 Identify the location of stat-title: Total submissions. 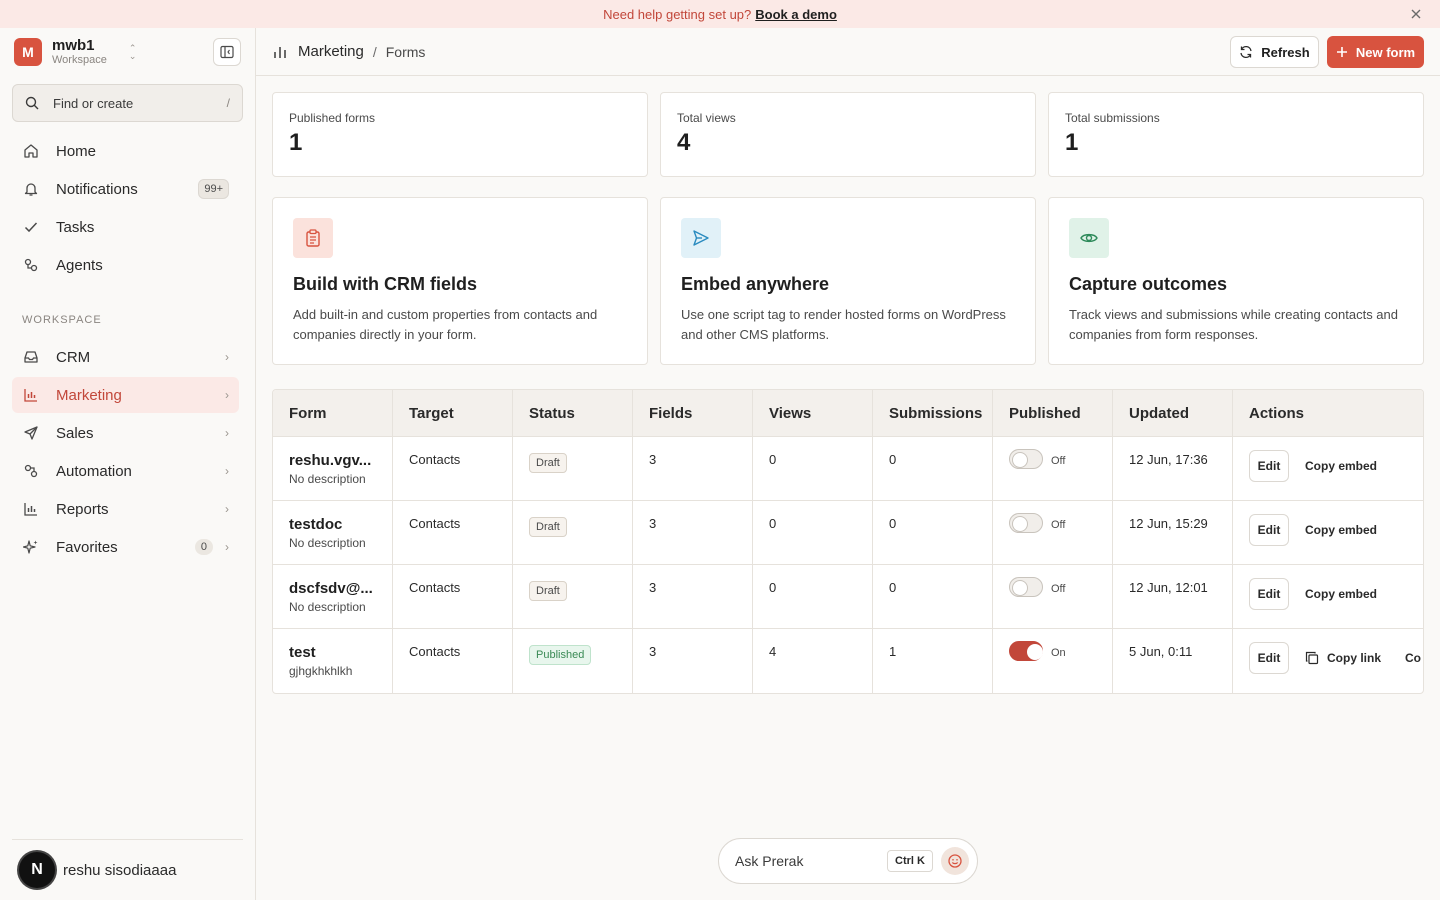
(1112, 118).